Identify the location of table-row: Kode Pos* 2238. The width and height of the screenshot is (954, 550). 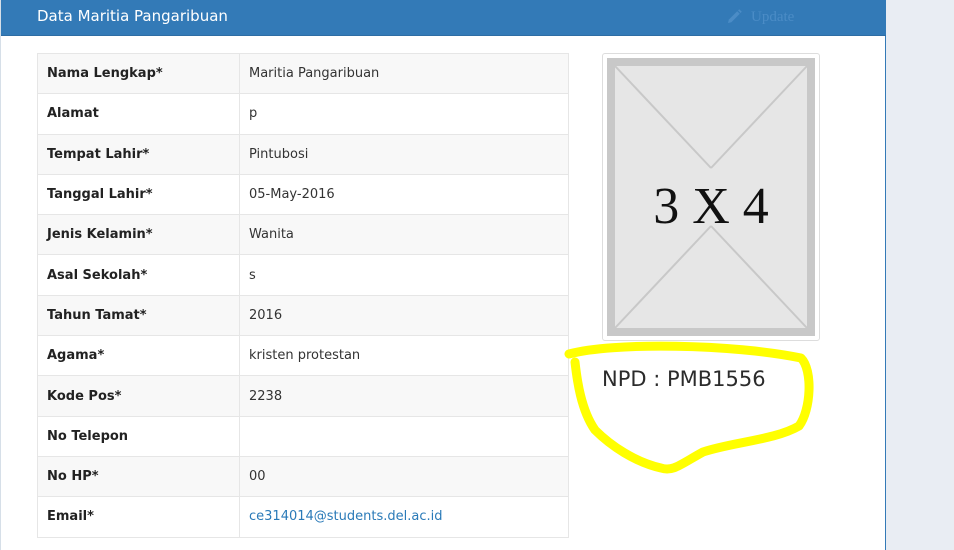
(303, 396).